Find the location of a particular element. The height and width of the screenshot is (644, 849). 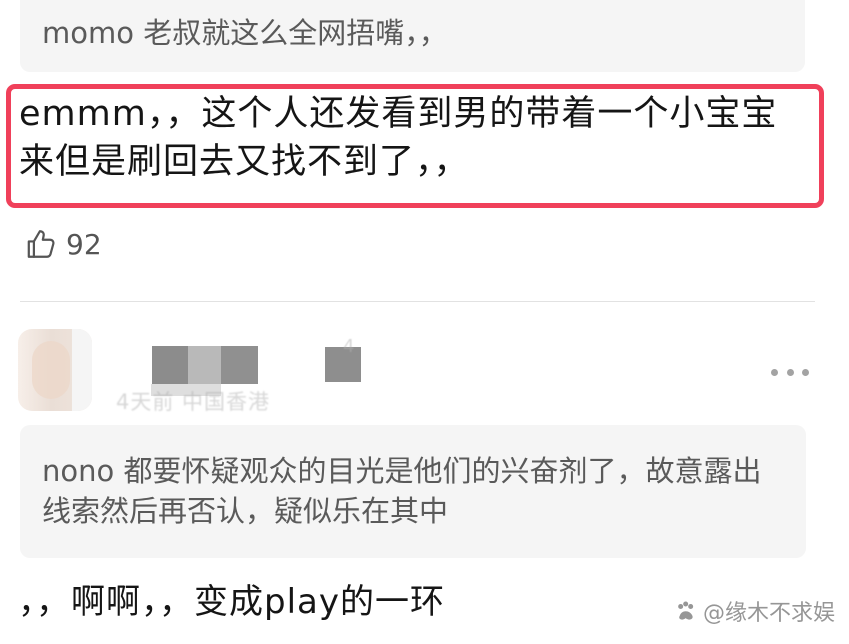

quoted-comment-top: momo 老叔就这么全网捂嘴，， is located at coordinates (412, 36).